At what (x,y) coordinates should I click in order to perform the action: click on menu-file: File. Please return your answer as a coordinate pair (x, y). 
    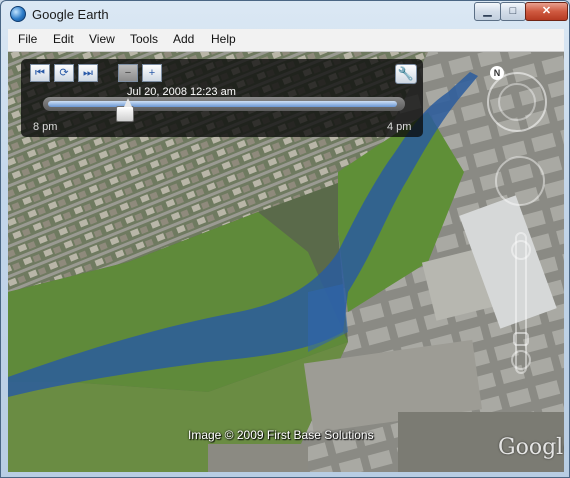
    Looking at the image, I should click on (27, 39).